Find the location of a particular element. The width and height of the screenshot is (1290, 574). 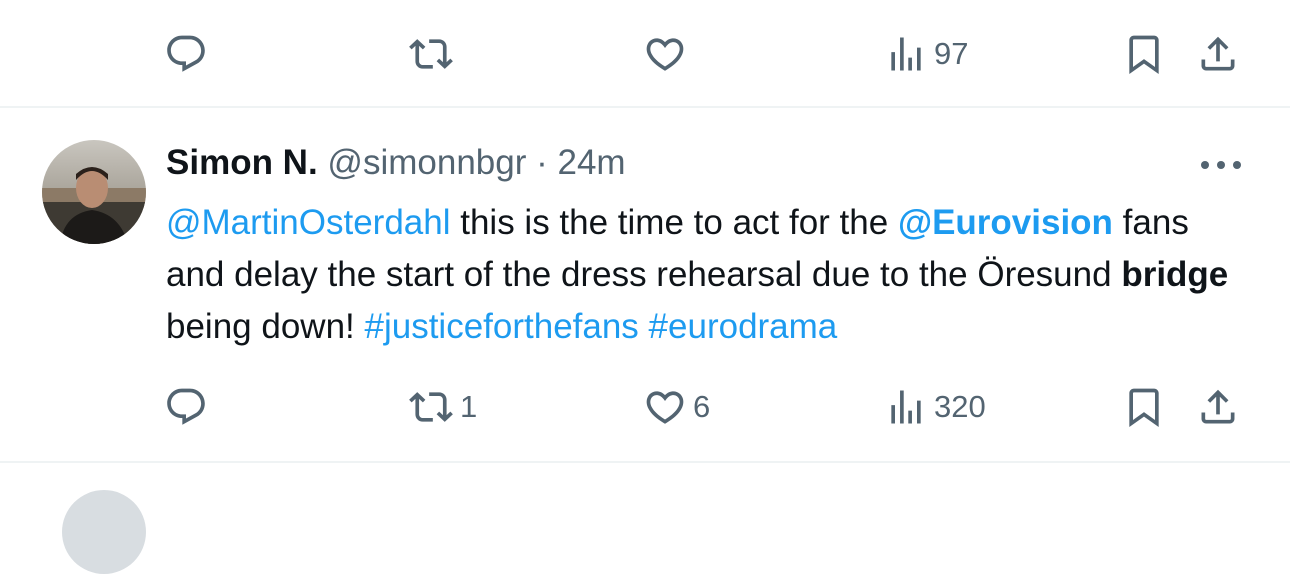

tweet-divider-top is located at coordinates (645, 107).